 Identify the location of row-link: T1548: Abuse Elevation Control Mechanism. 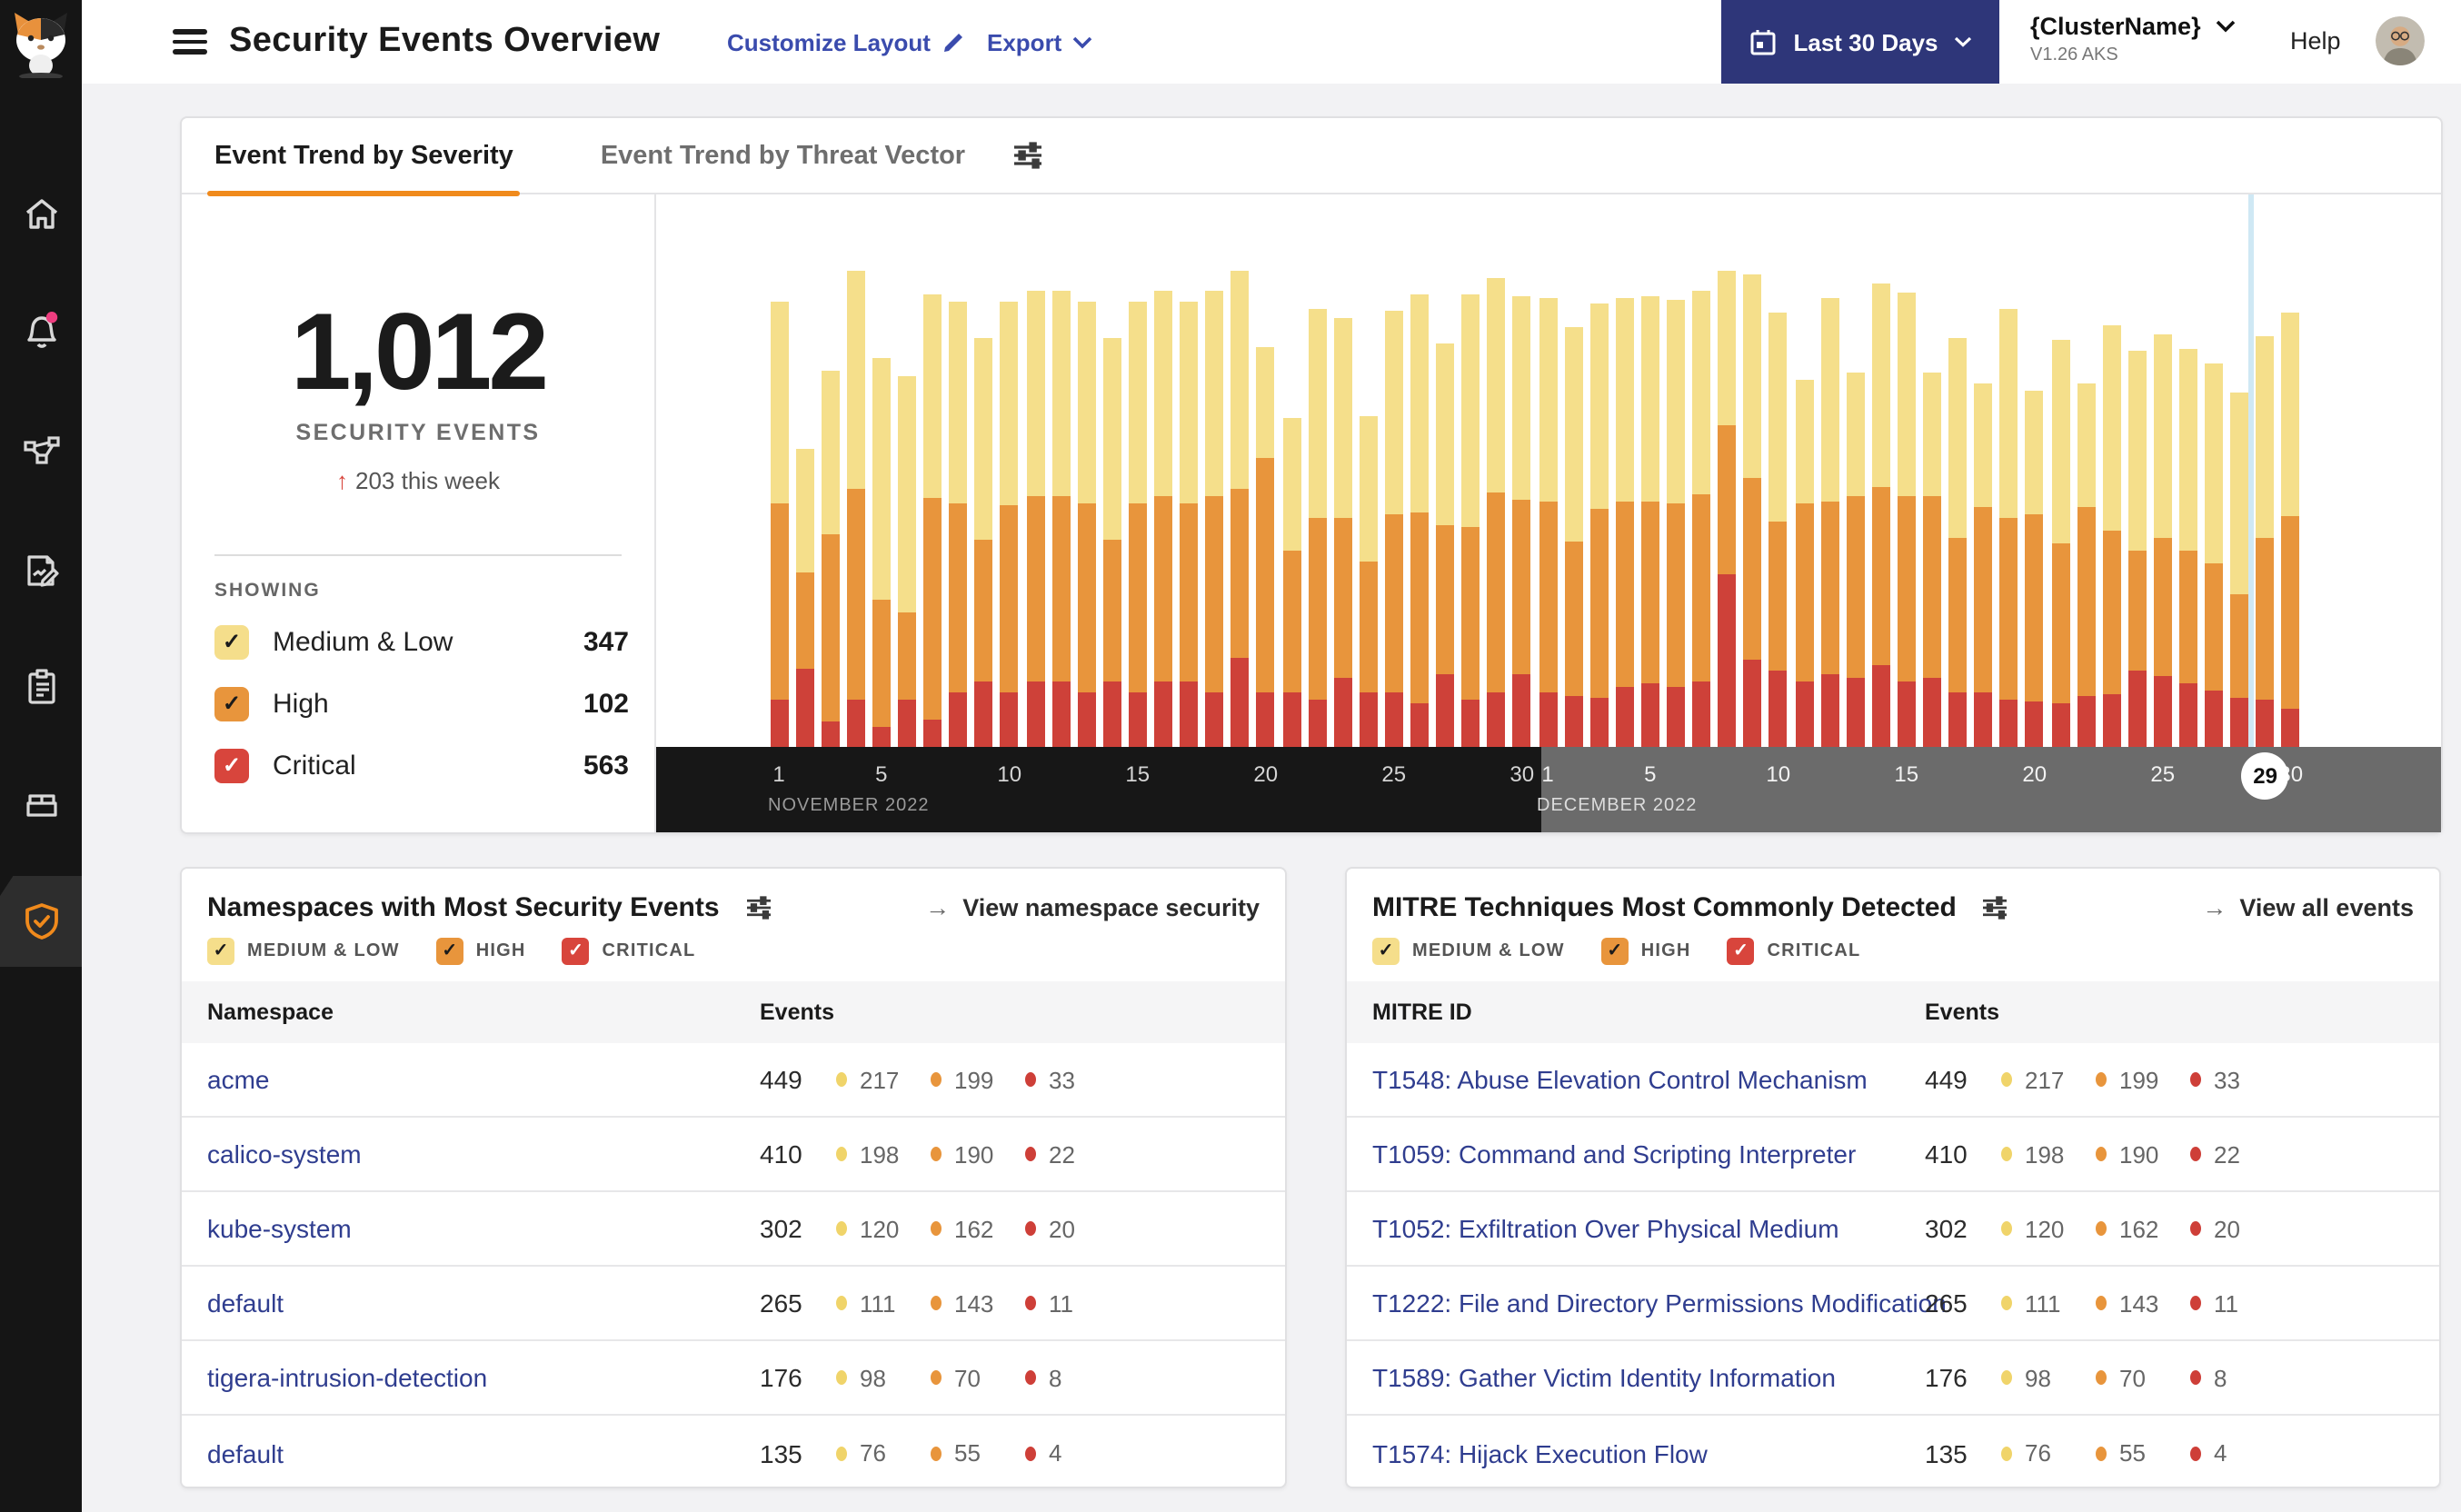
(1620, 1079).